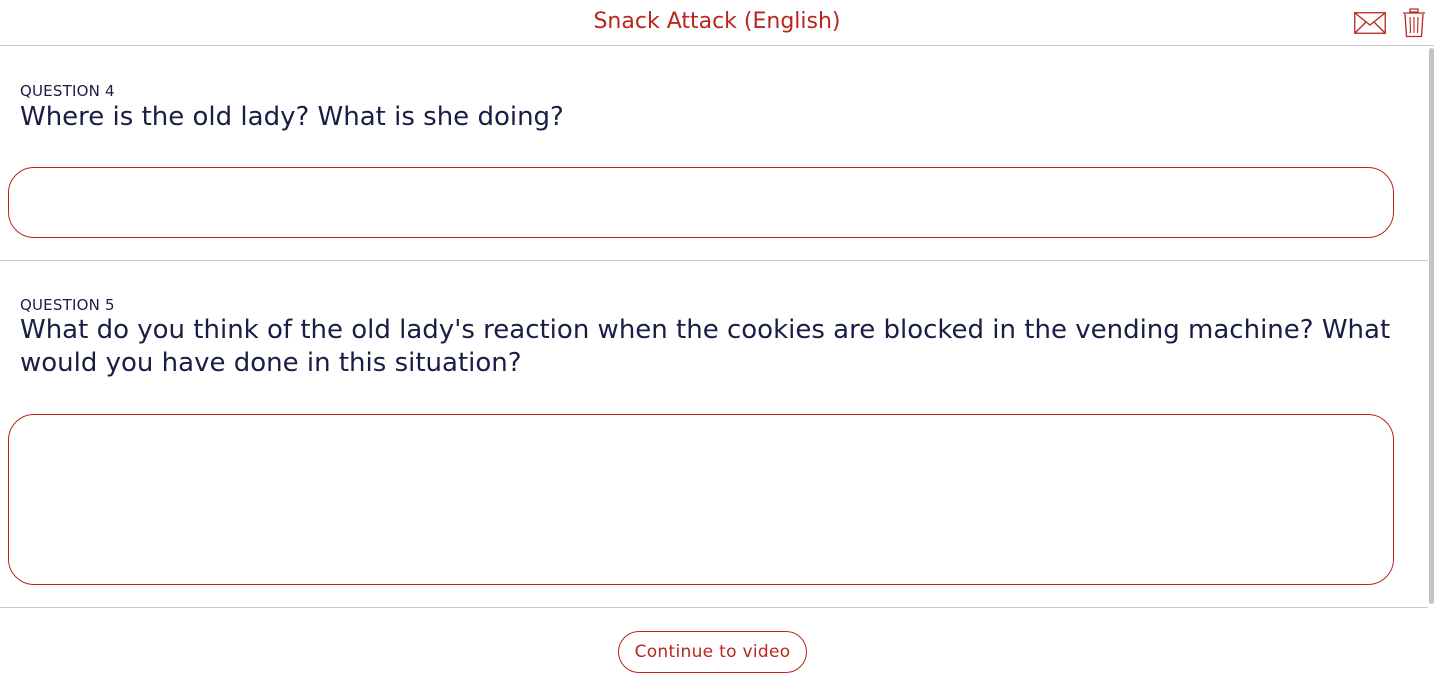 The height and width of the screenshot is (684, 1434). I want to click on scrollbar-thumb, so click(1431, 326).